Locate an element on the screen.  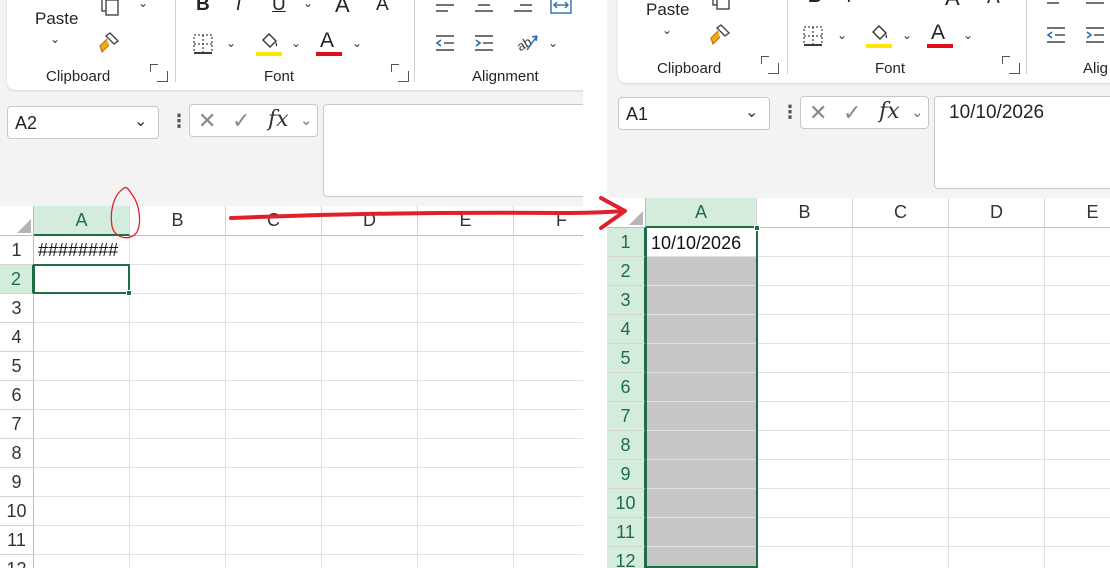
annotation-arrow-line is located at coordinates (427, 214).